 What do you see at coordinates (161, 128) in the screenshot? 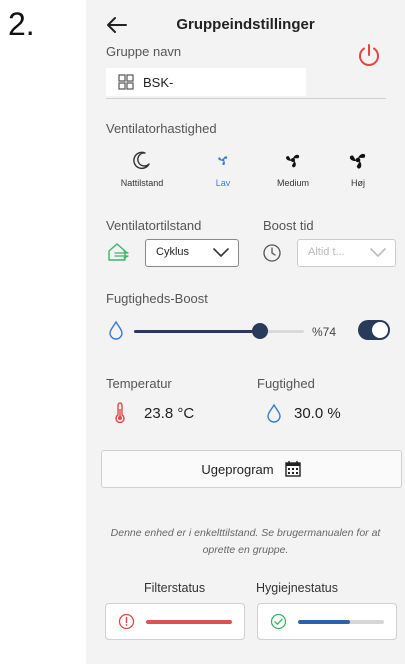
I see `fan-speed-label: Ventilatorhastighed` at bounding box center [161, 128].